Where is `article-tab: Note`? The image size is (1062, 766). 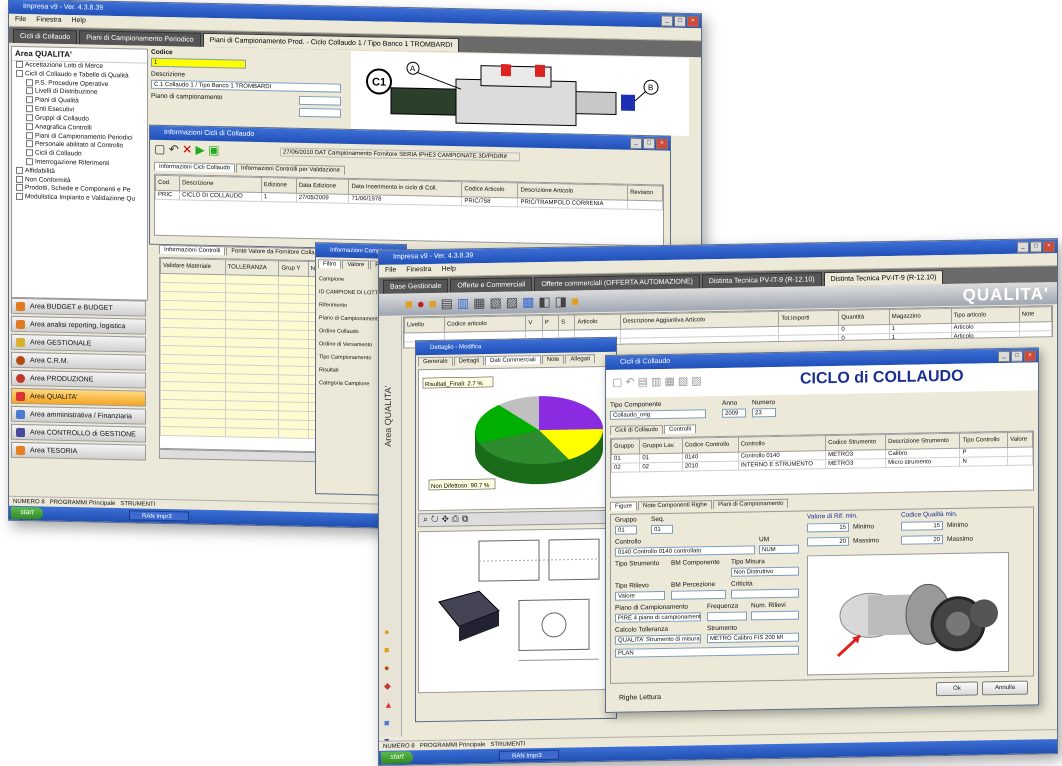 article-tab: Note is located at coordinates (553, 359).